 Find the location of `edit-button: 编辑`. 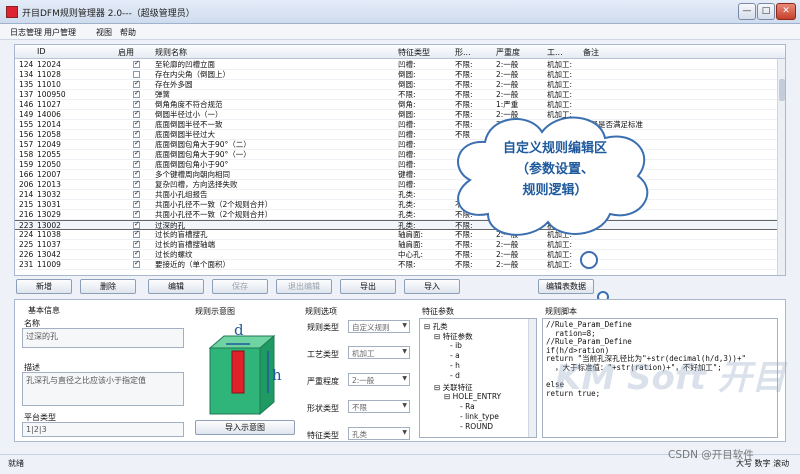

edit-button: 编辑 is located at coordinates (176, 286).